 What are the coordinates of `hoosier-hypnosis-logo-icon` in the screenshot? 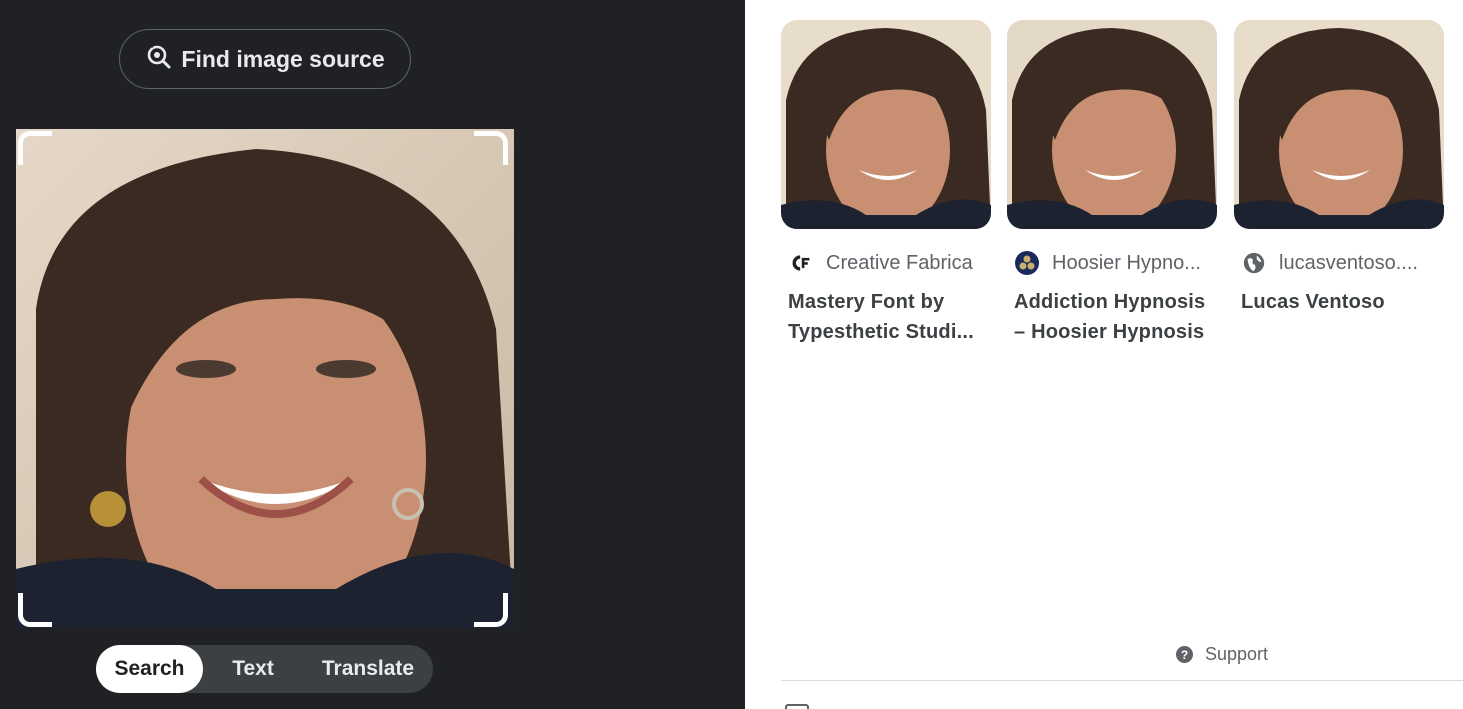 It's located at (1027, 263).